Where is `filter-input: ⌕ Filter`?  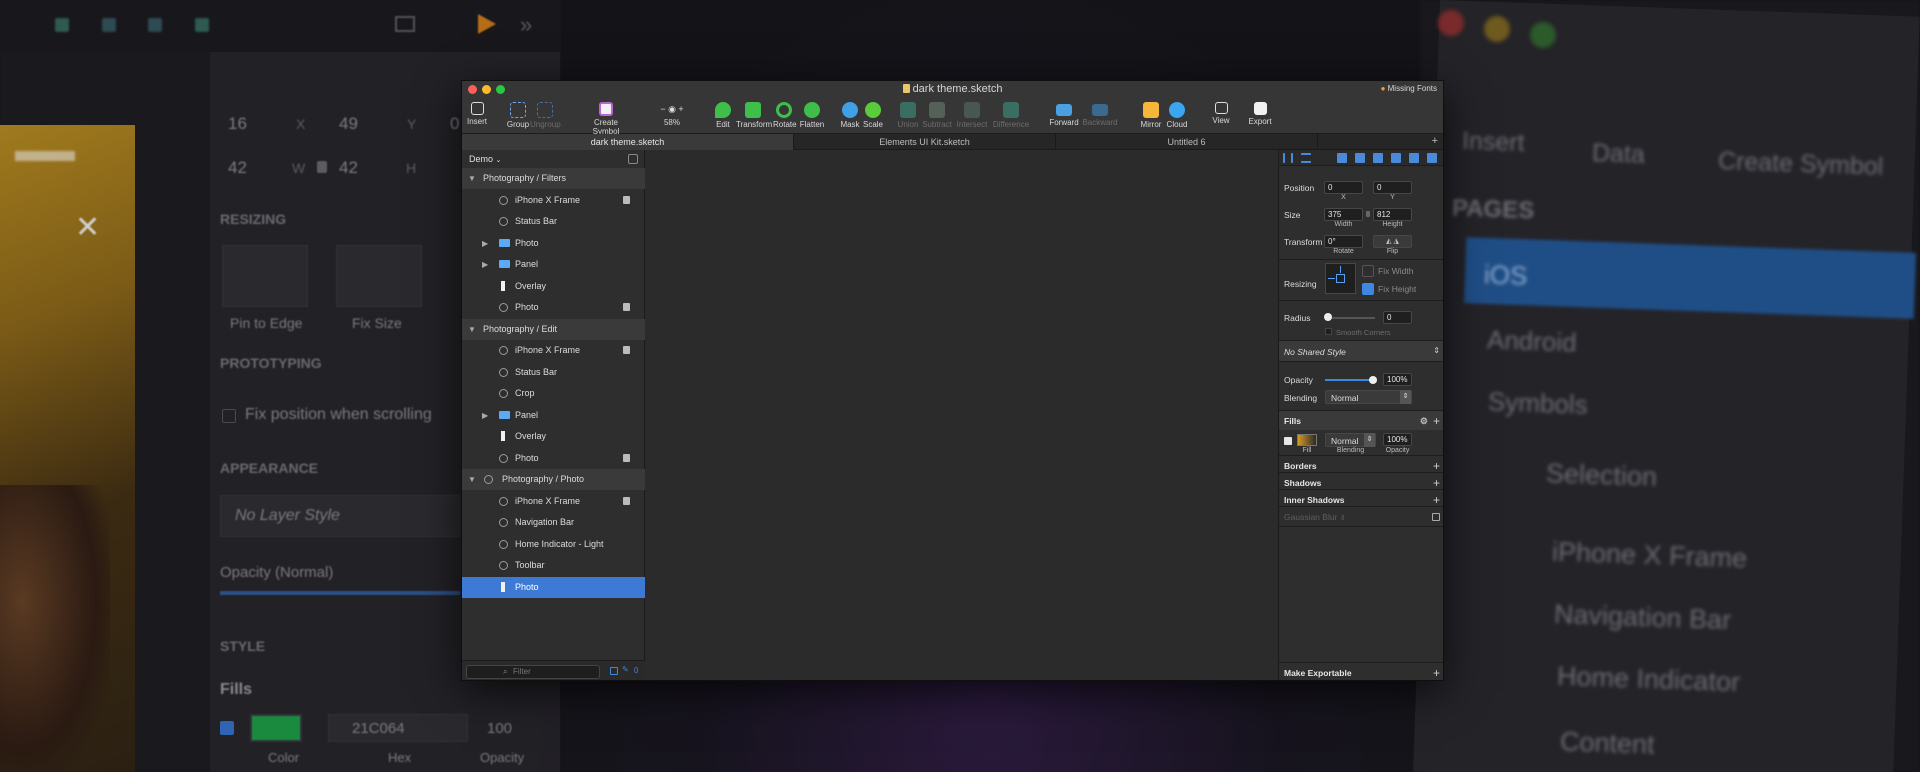
filter-input: ⌕ Filter is located at coordinates (533, 672).